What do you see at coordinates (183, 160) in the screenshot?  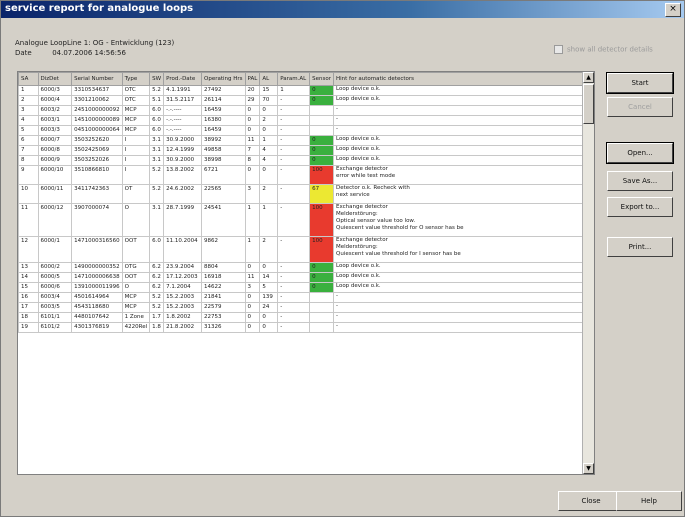 I see `cell-date: 30.9.2000` at bounding box center [183, 160].